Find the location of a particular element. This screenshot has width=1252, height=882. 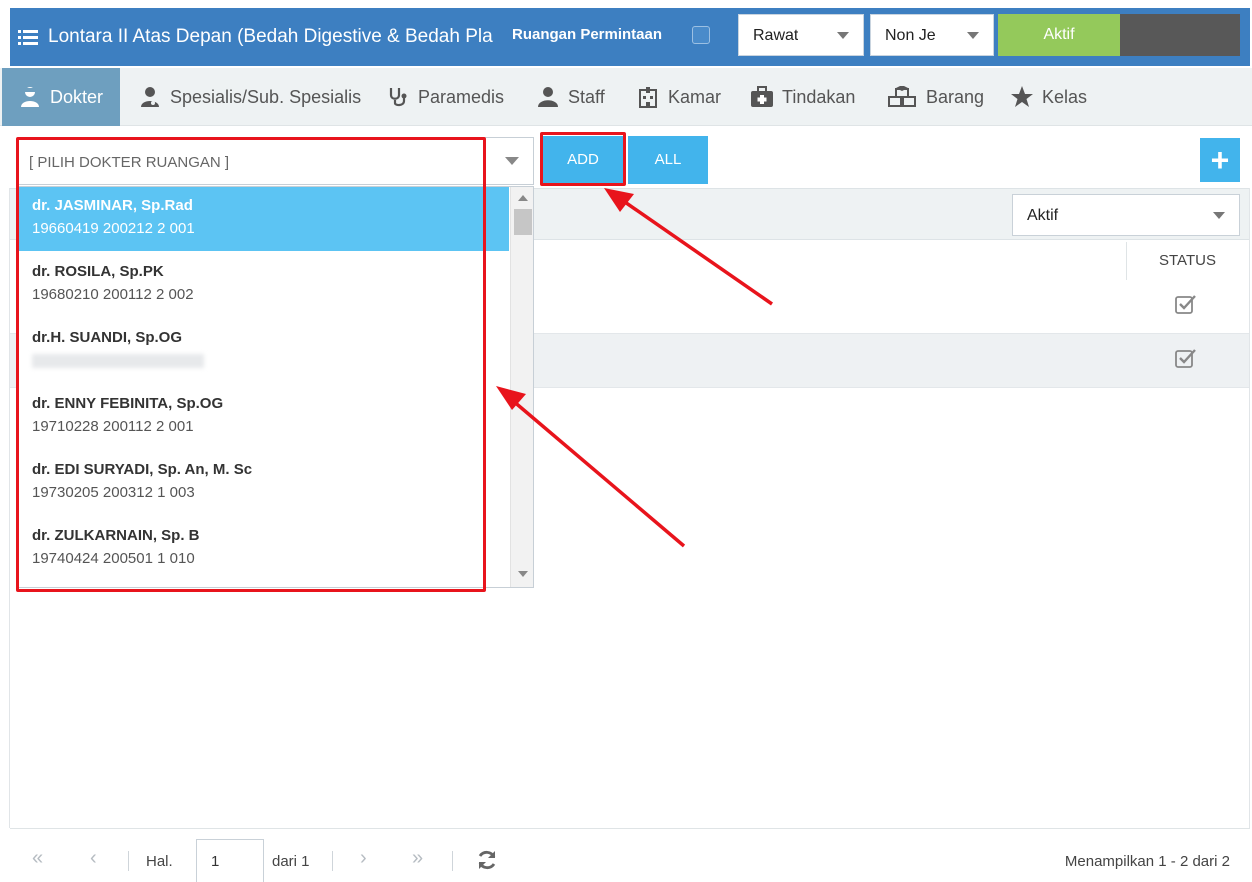

next-page-button: › is located at coordinates (363, 858).